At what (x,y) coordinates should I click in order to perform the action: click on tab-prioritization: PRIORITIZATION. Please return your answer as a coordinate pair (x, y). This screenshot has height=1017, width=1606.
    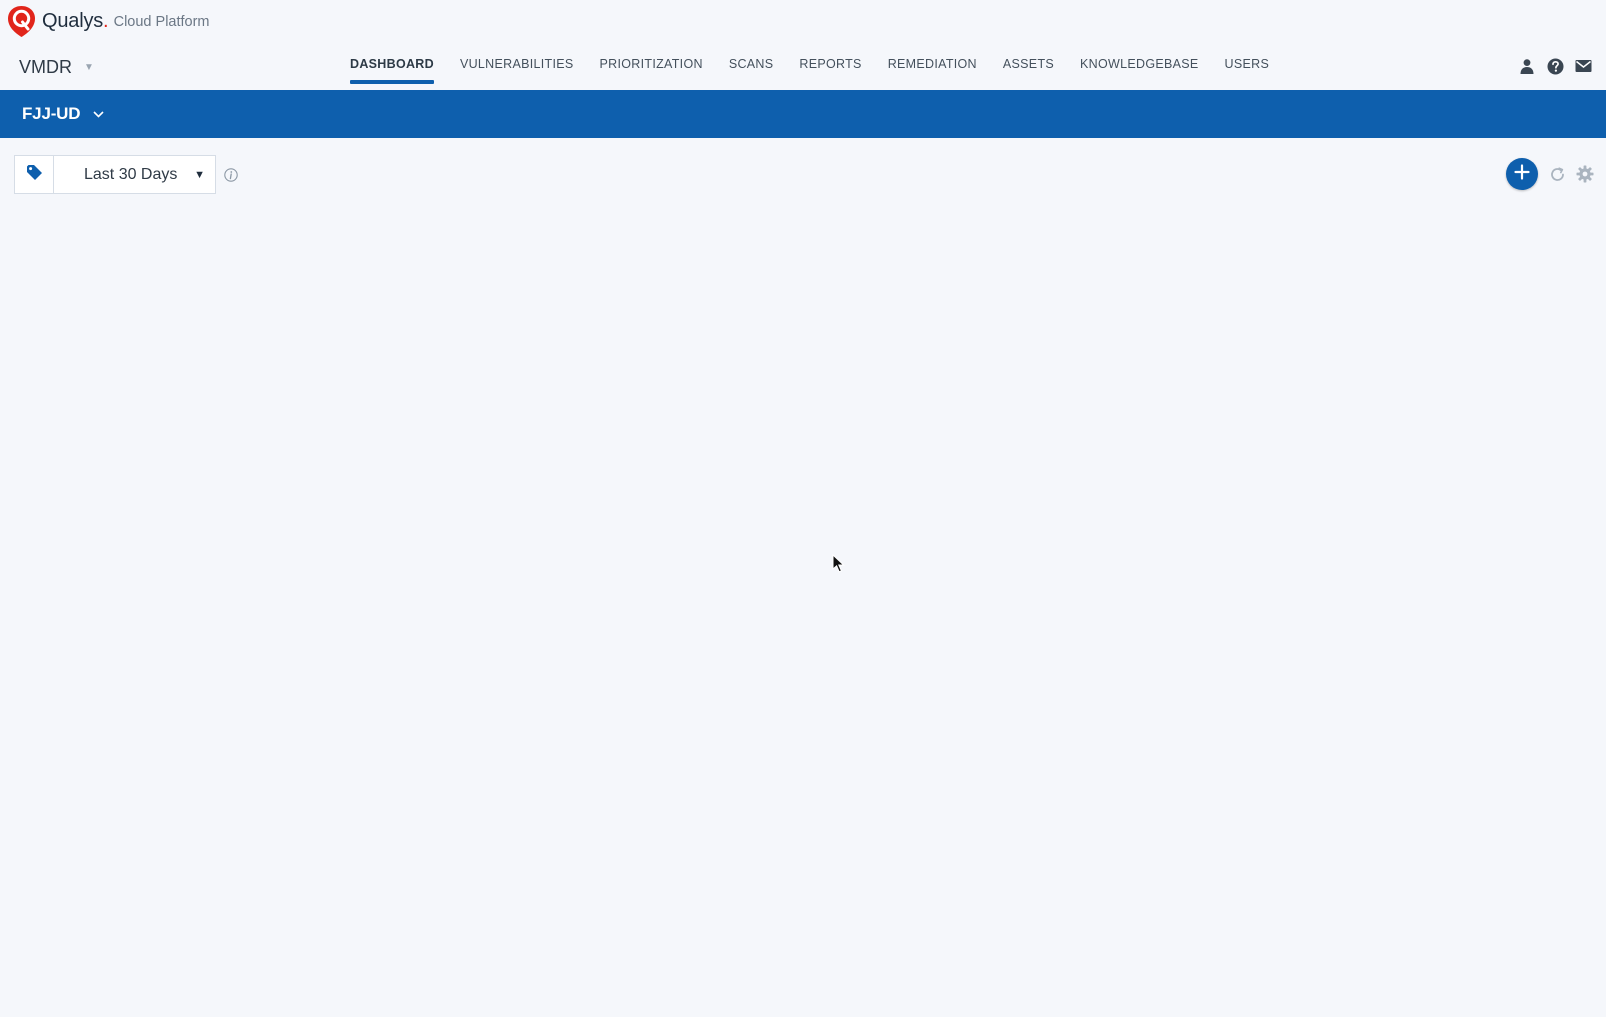
    Looking at the image, I should click on (651, 68).